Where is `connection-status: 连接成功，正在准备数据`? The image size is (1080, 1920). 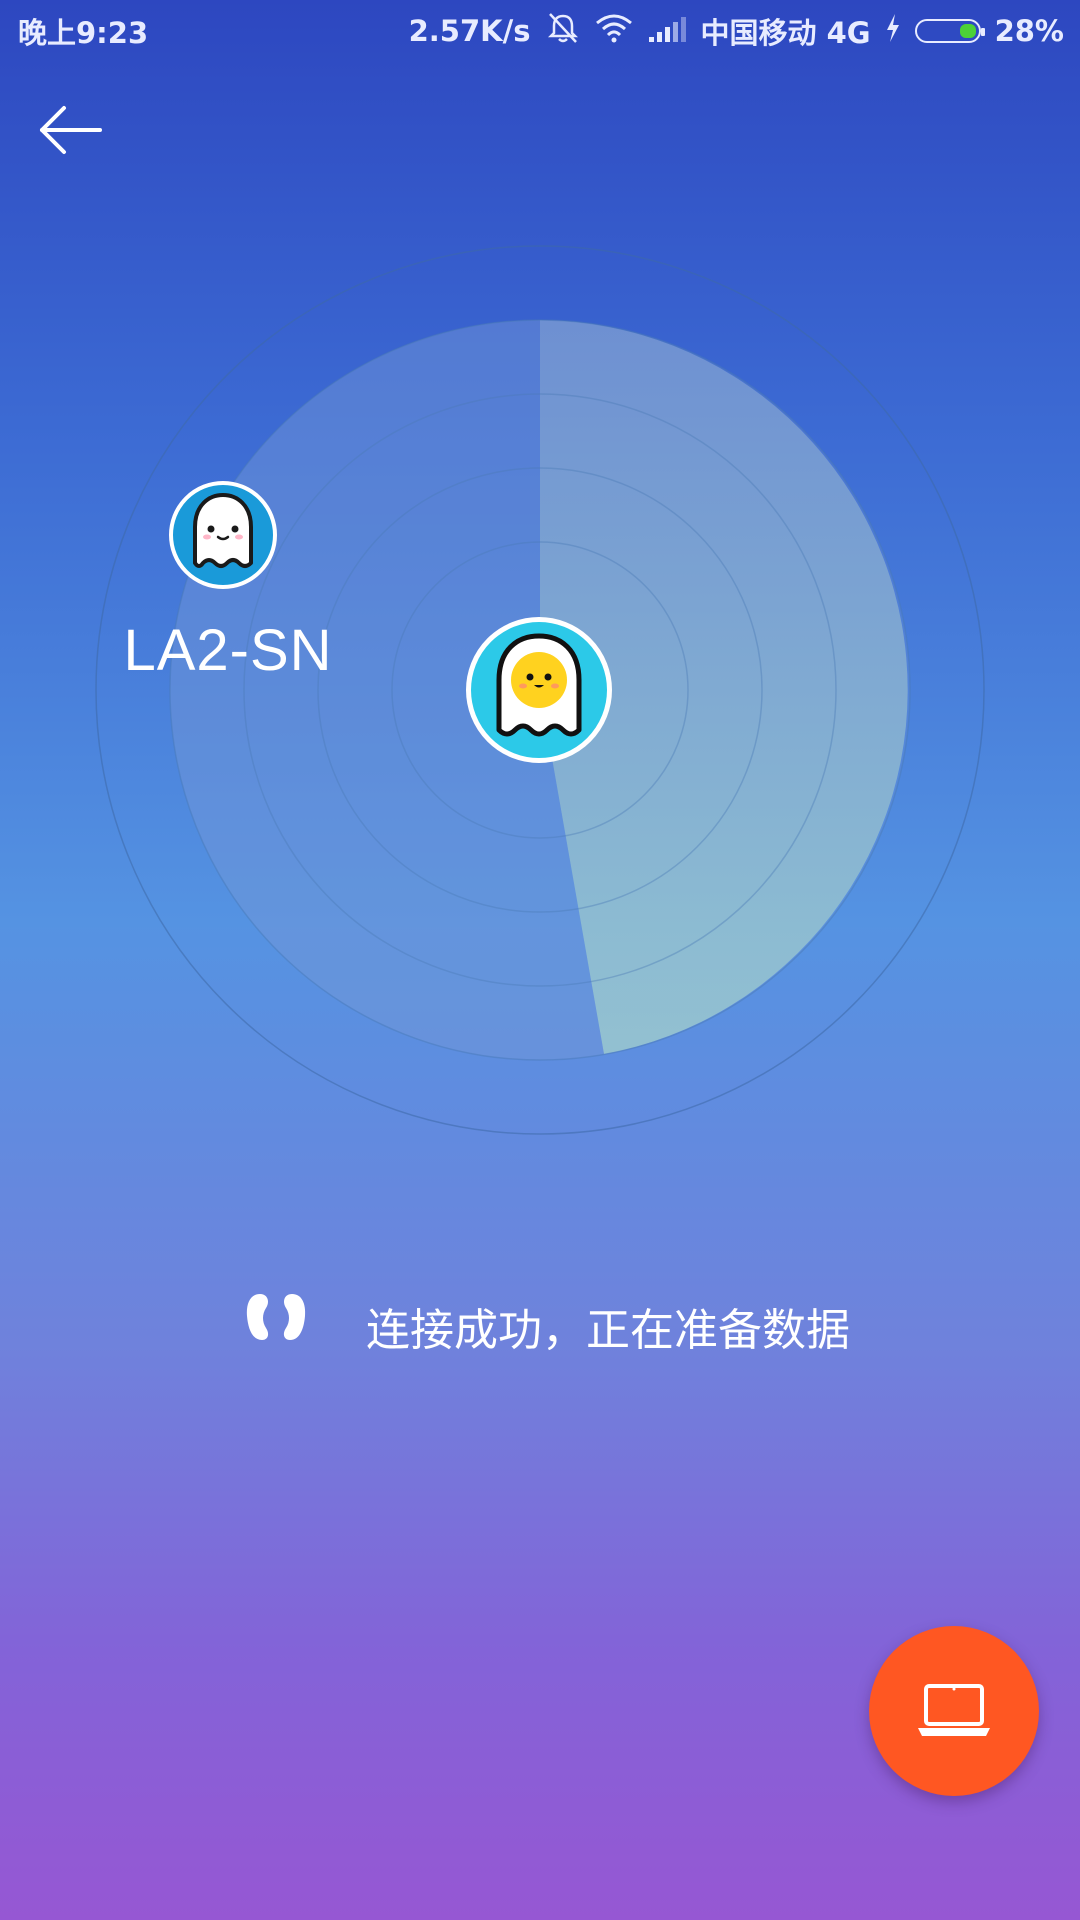
connection-status: 连接成功，正在准备数据 is located at coordinates (540, 1323).